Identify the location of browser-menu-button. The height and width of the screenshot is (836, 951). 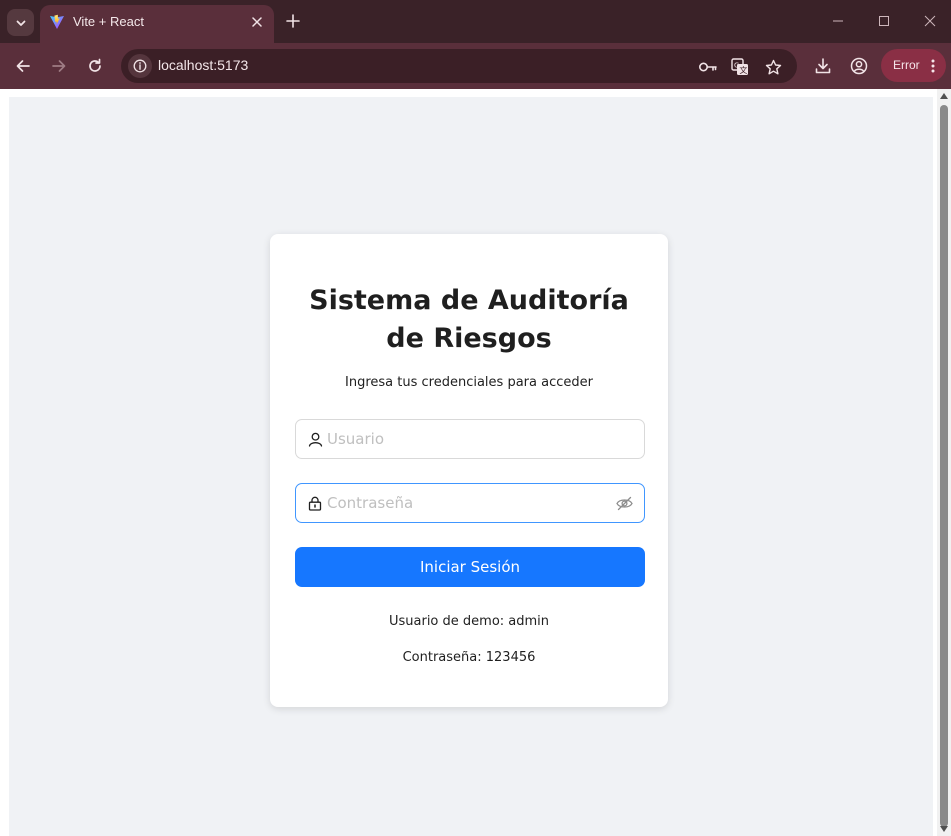
(933, 66).